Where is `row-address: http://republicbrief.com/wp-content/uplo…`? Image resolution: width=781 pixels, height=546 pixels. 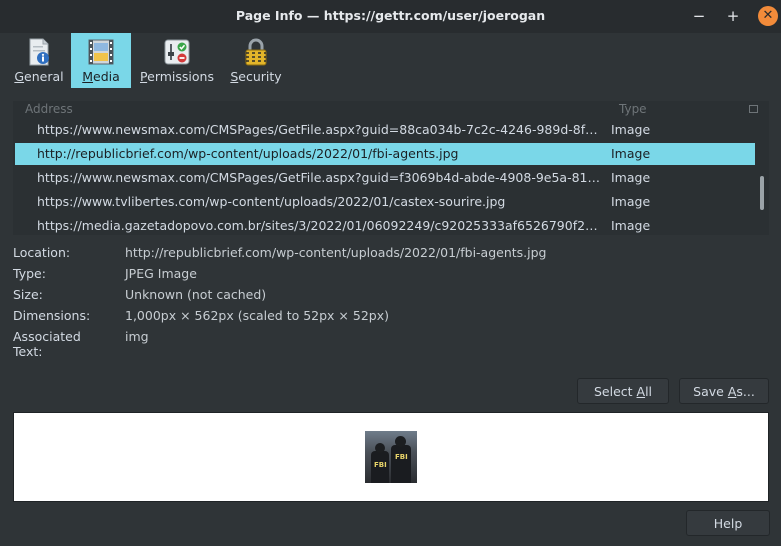 row-address: http://republicbrief.com/wp-content/uplo… is located at coordinates (248, 153).